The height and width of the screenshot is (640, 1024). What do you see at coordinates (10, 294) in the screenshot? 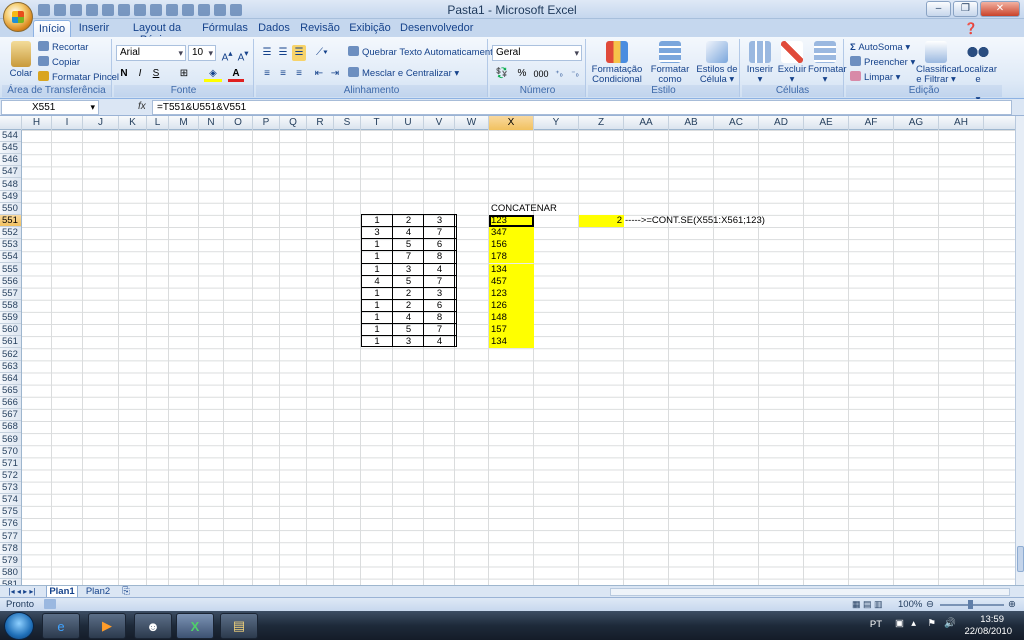
I see `row-header: 557` at bounding box center [10, 294].